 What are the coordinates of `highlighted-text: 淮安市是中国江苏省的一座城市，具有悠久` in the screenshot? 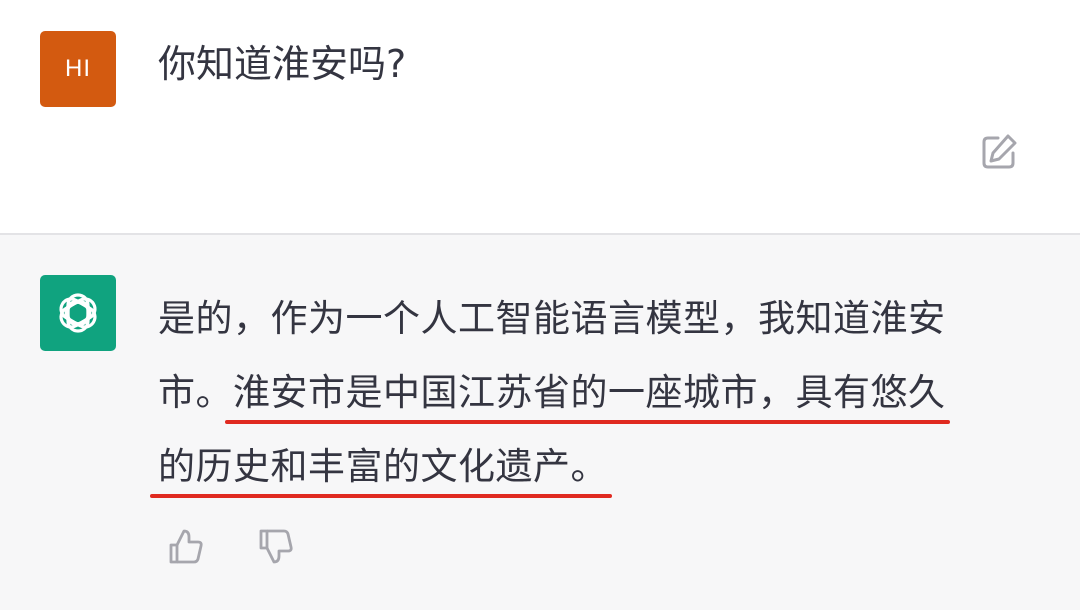 It's located at (587, 393).